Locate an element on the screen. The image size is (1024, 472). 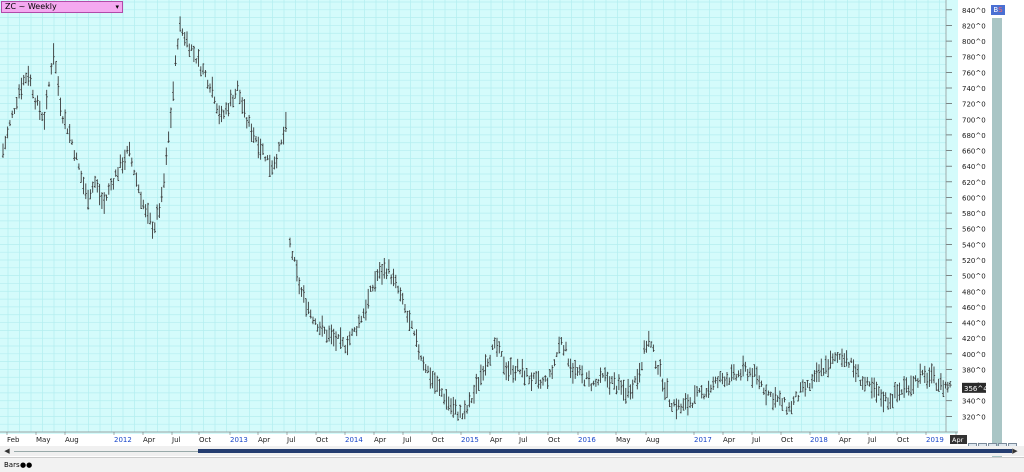
bars-label: Bars is located at coordinates (12, 465).